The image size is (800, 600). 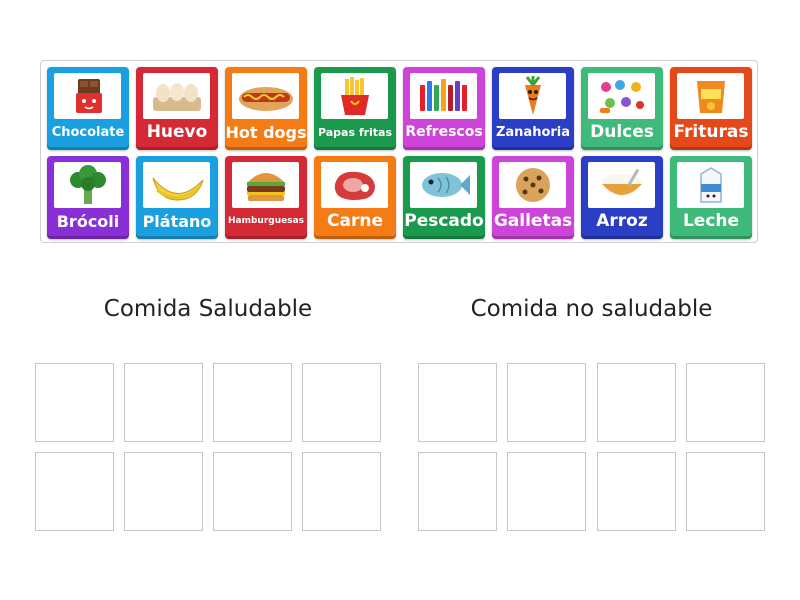 I want to click on card-brocoli: Brócoli, so click(x=88, y=197).